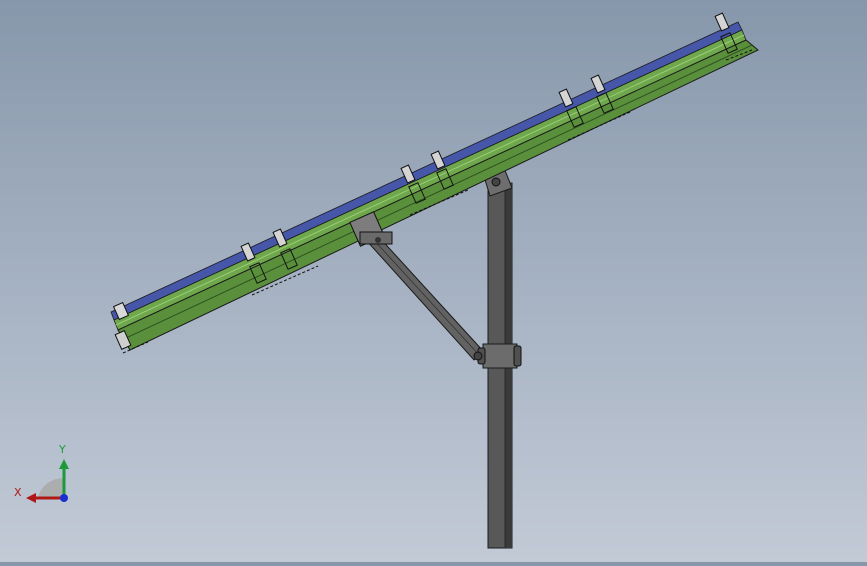 The height and width of the screenshot is (566, 867). What do you see at coordinates (478, 356) in the screenshot?
I see `clamp-pivot` at bounding box center [478, 356].